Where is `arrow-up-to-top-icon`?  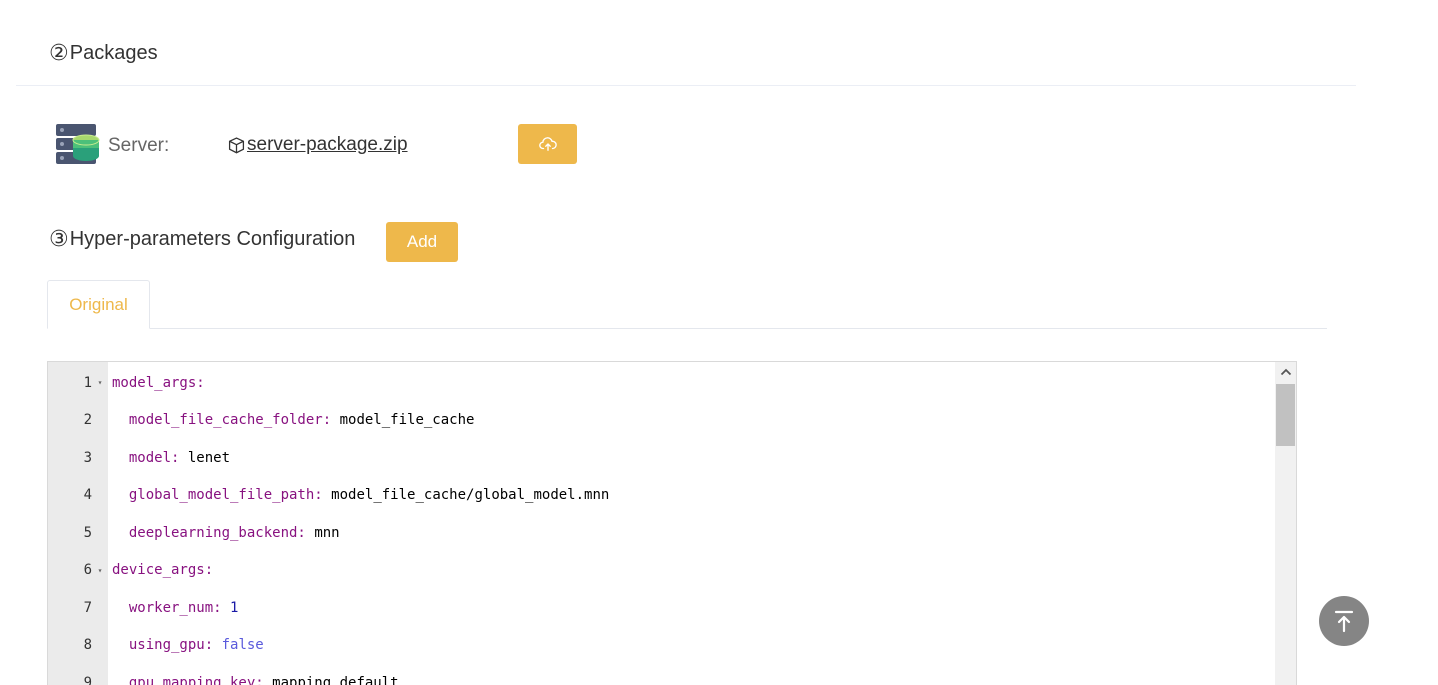
arrow-up-to-top-icon is located at coordinates (1344, 621).